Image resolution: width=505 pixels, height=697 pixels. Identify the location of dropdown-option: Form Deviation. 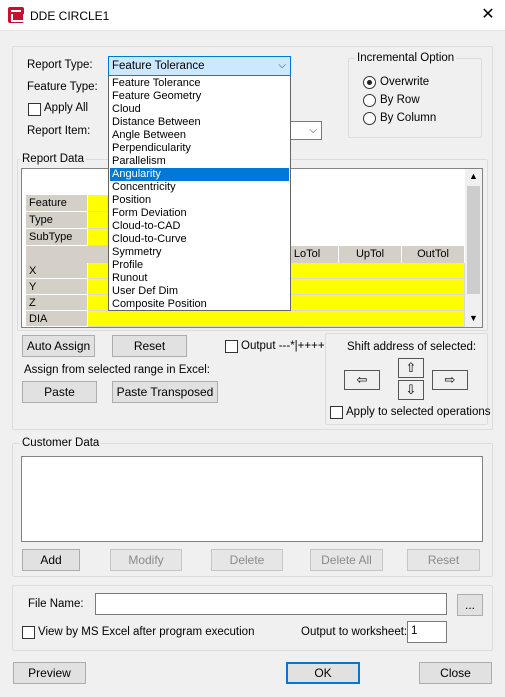
(199, 213).